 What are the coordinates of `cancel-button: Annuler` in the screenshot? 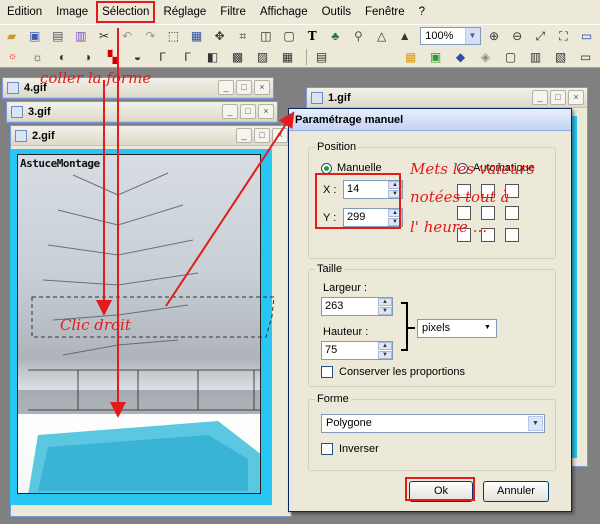 It's located at (516, 491).